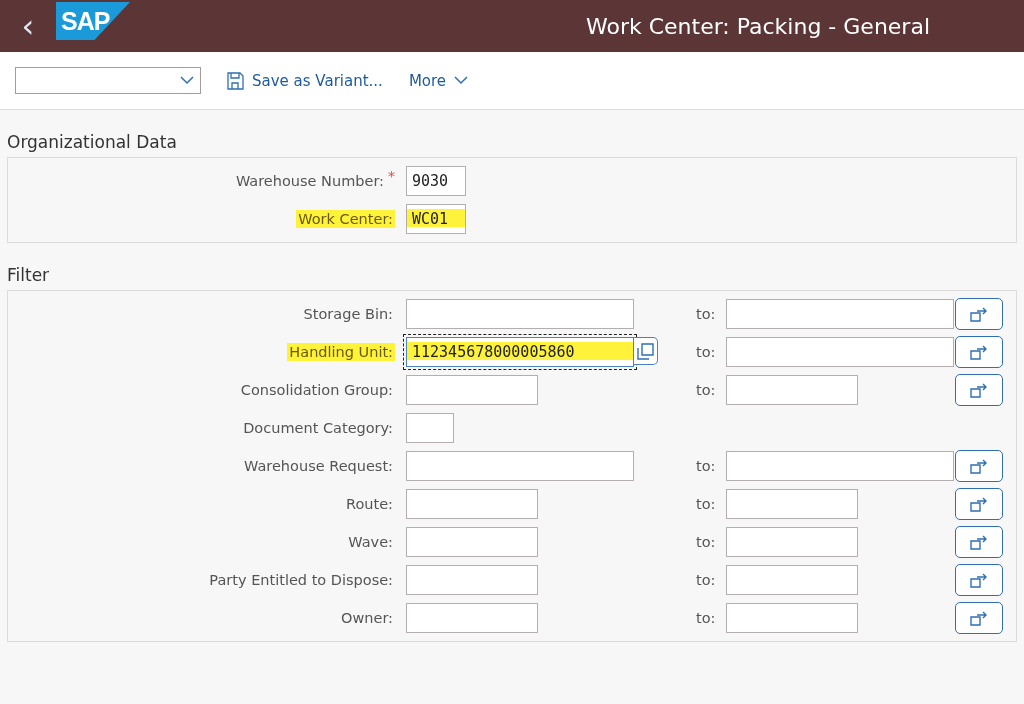  Describe the element at coordinates (341, 352) in the screenshot. I see `field-label: Handling Unit:` at that location.